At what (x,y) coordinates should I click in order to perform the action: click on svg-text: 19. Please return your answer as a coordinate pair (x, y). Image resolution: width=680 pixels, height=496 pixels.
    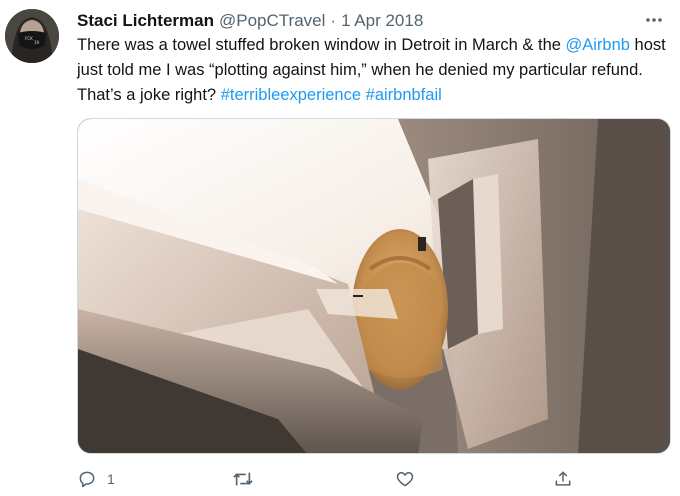
    Looking at the image, I should click on (37, 42).